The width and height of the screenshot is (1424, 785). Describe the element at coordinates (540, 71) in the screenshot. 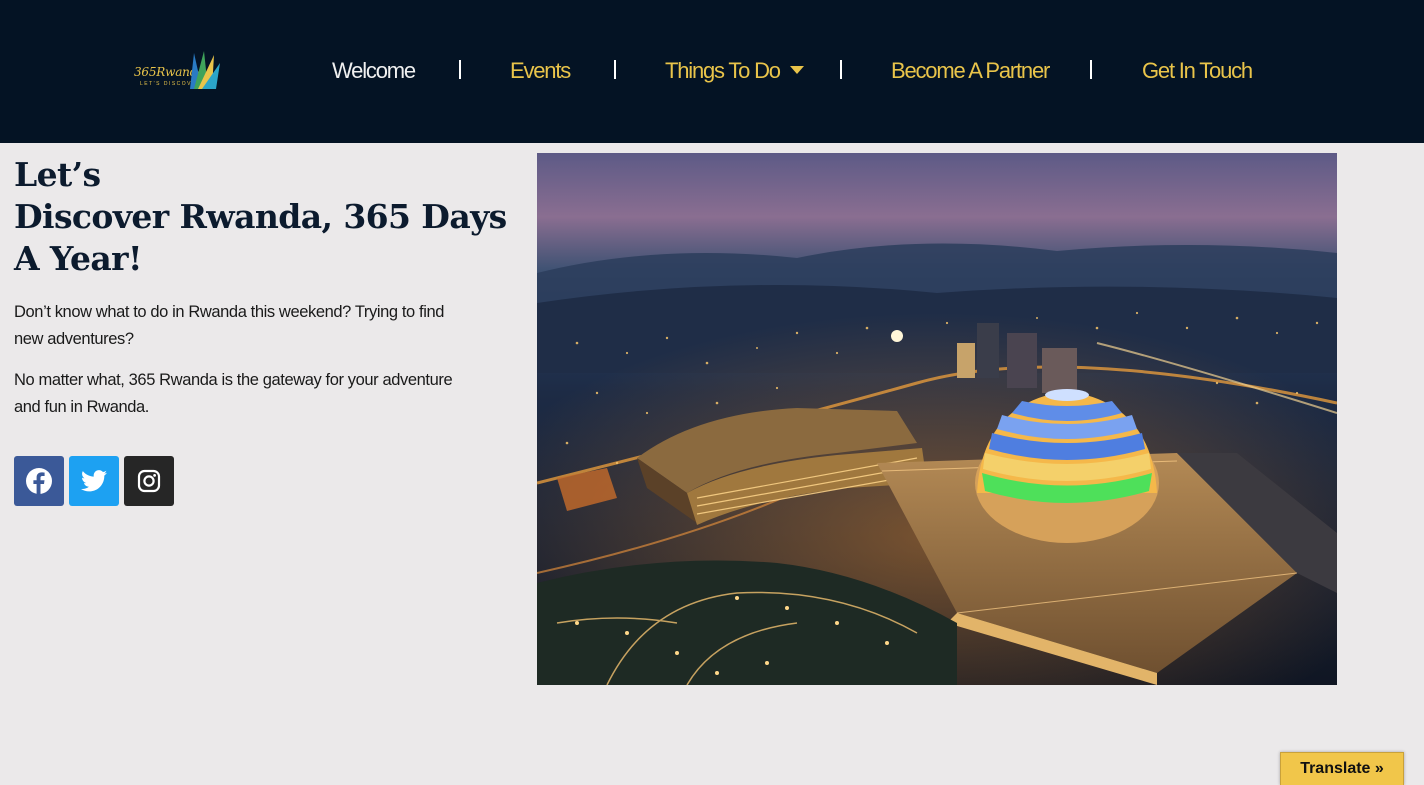

I see `nav-events: Events` at that location.